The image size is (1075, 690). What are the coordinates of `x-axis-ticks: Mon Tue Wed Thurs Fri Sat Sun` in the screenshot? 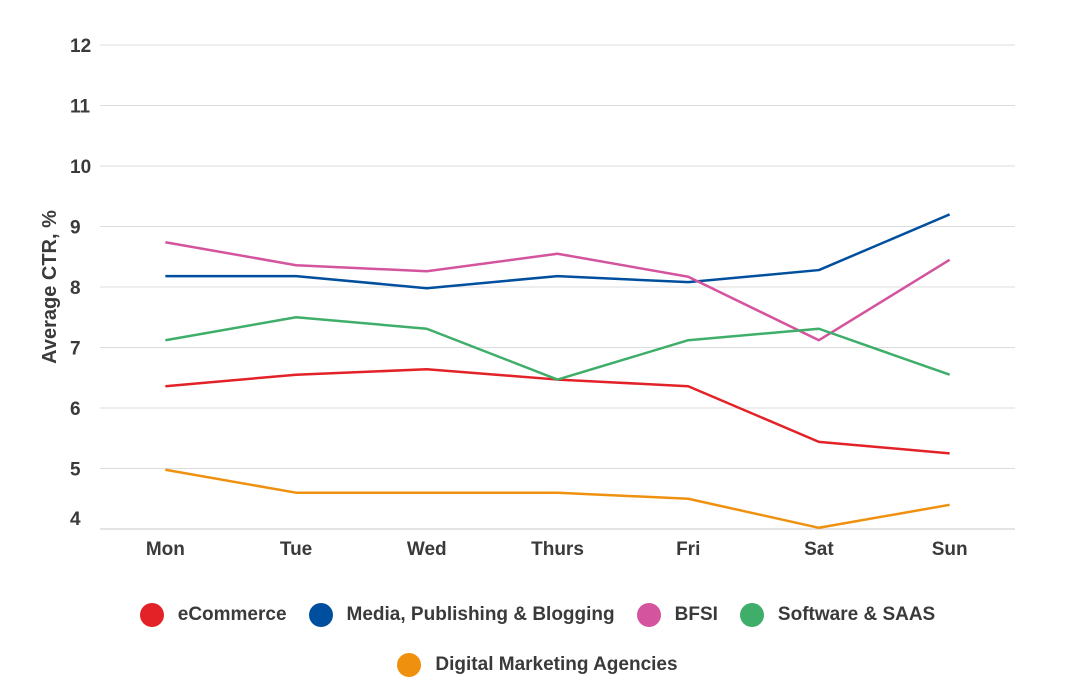 It's located at (557, 549).